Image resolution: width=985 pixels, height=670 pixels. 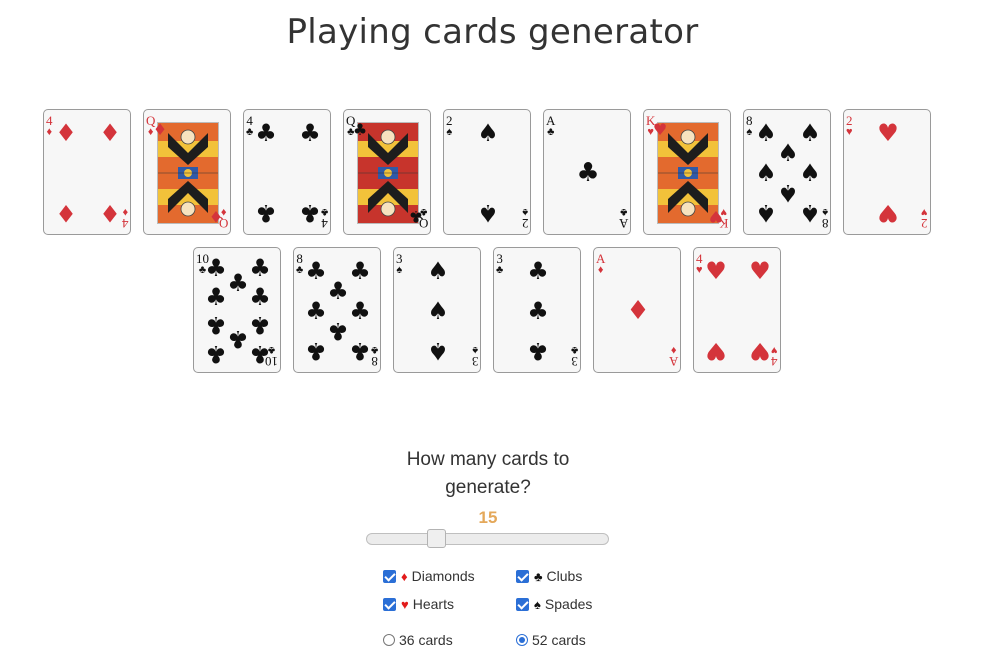 What do you see at coordinates (825, 218) in the screenshot?
I see `card-corner: 8 ♠` at bounding box center [825, 218].